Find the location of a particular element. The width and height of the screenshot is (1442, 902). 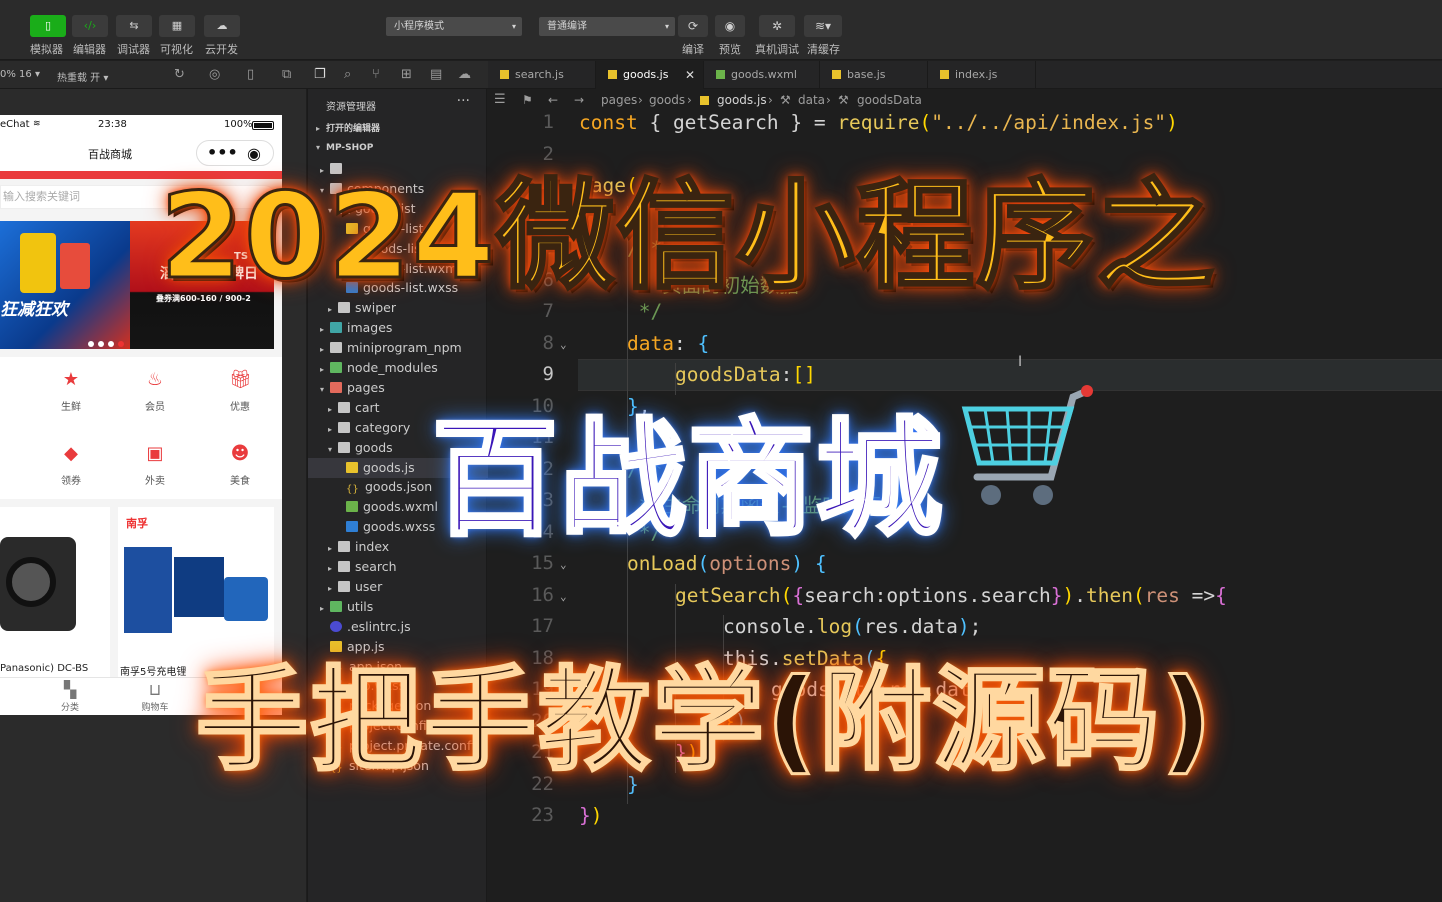

tab-index-js: index.js is located at coordinates (982, 75).